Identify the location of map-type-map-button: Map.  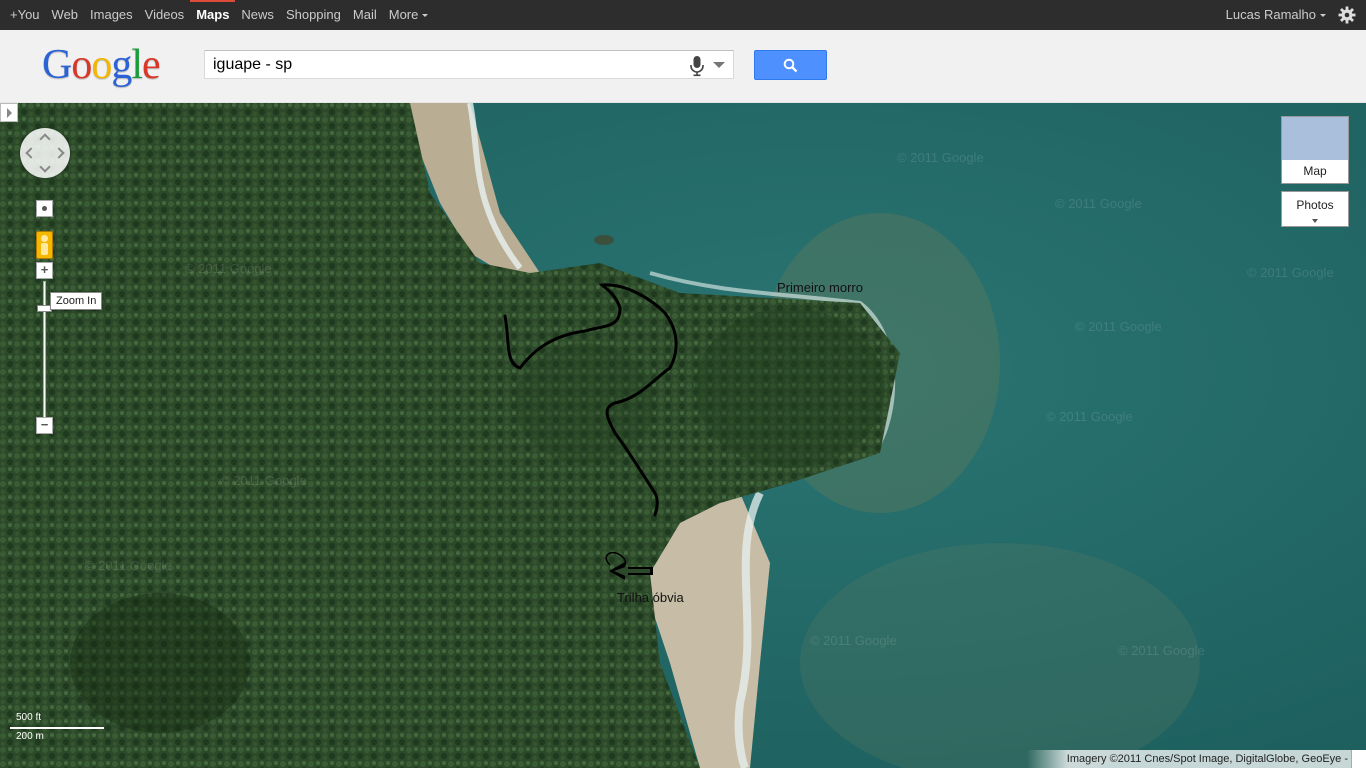
(1315, 150).